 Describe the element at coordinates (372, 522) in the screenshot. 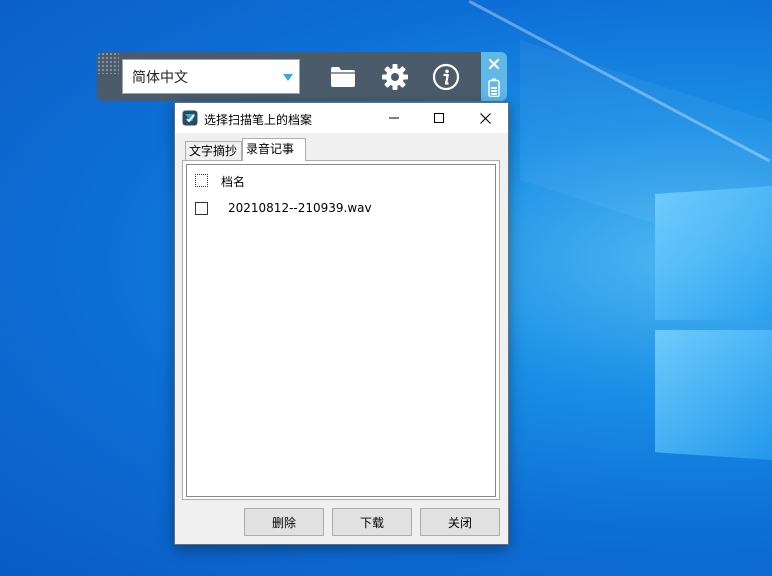

I see `download-button: 下载` at that location.